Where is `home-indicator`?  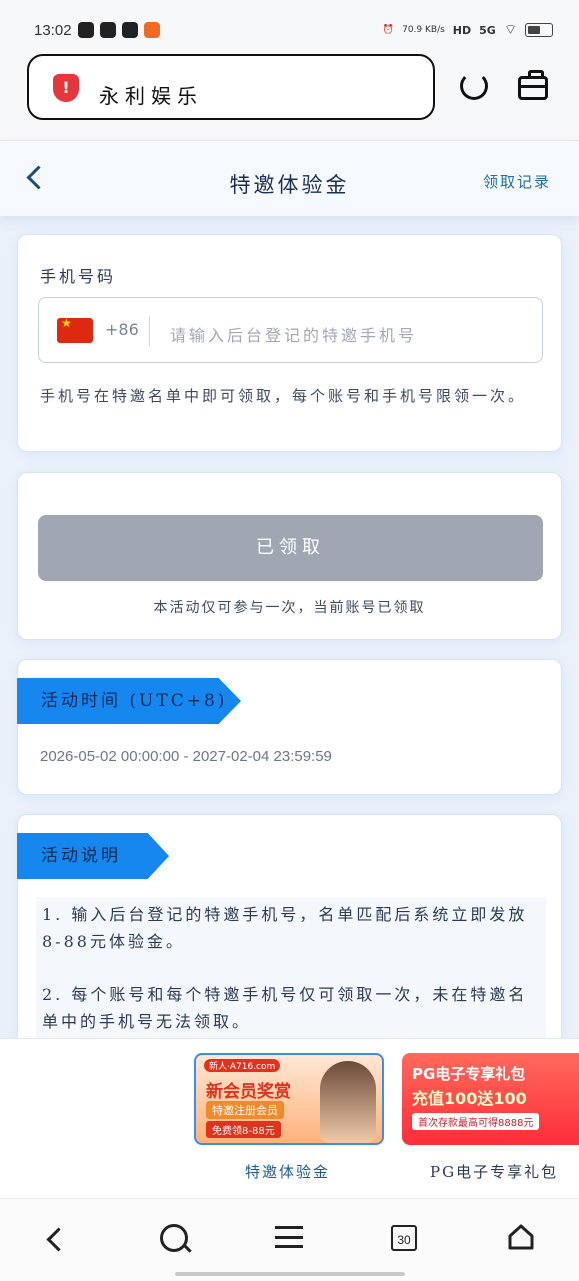 home-indicator is located at coordinates (290, 1274).